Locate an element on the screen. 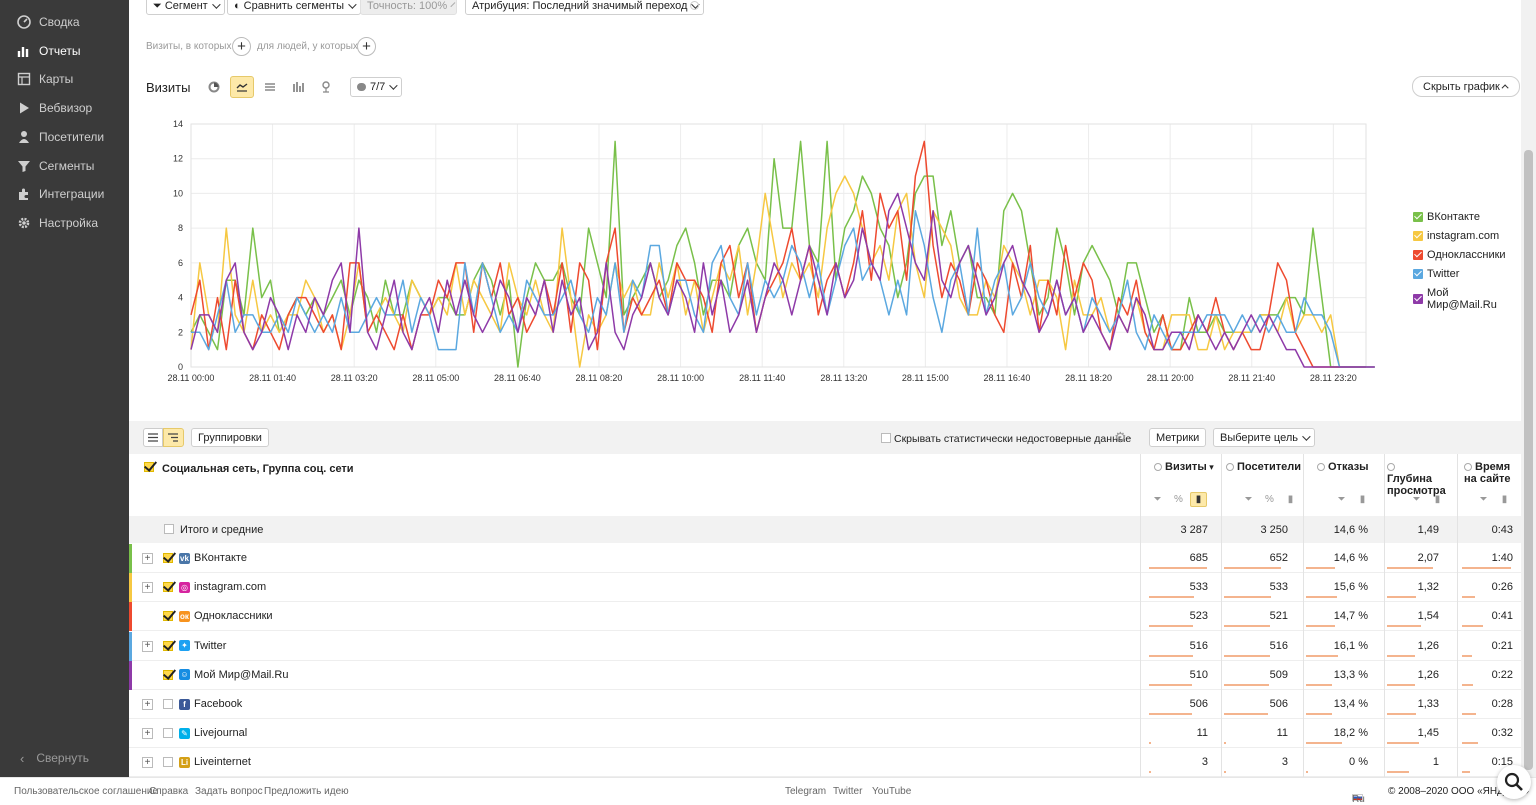 The image size is (1536, 805). pie-chart-icon is located at coordinates (214, 87).